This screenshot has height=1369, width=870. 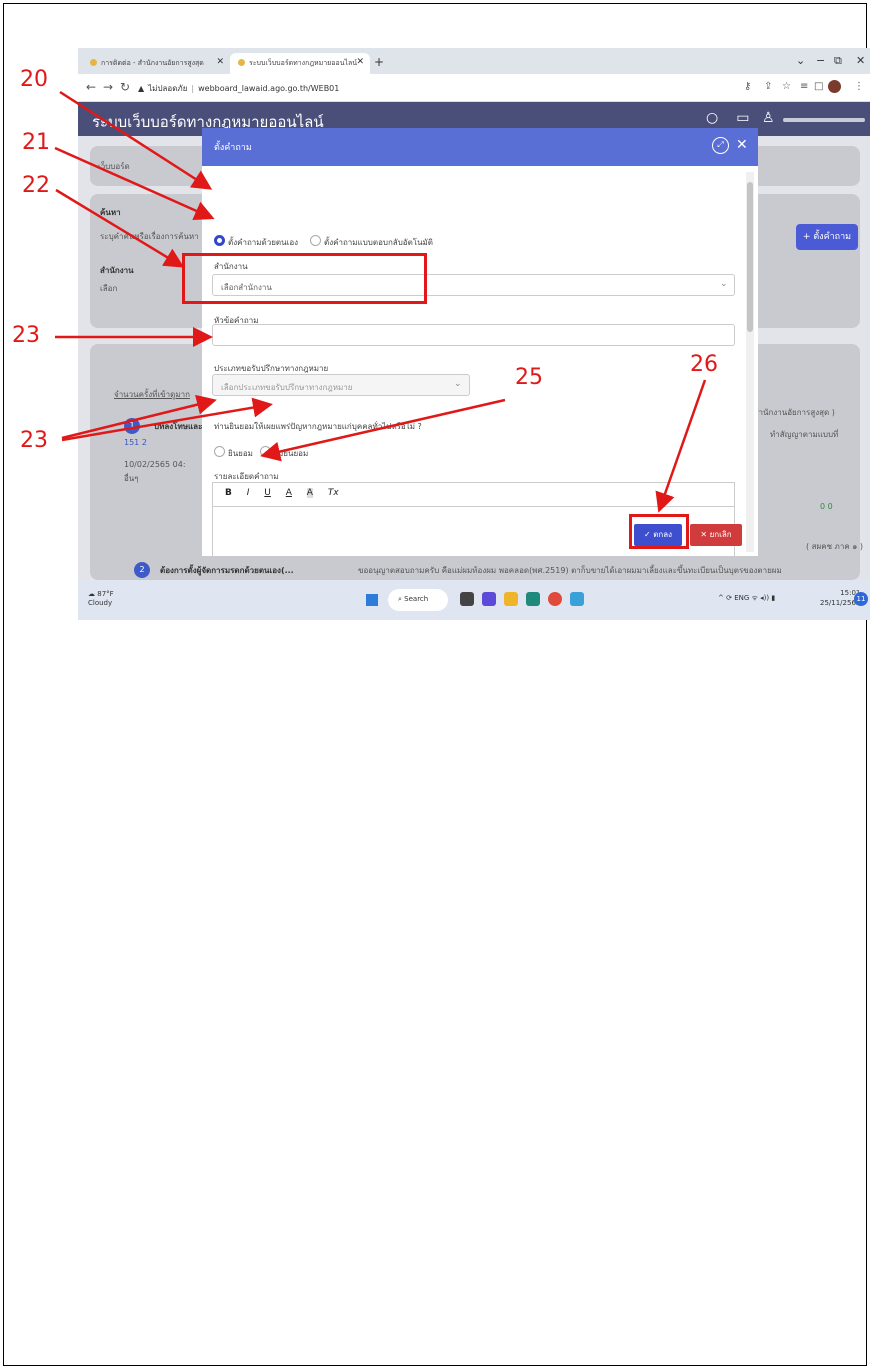 I want to click on office-filter-select: เลือก, so click(x=108, y=288).